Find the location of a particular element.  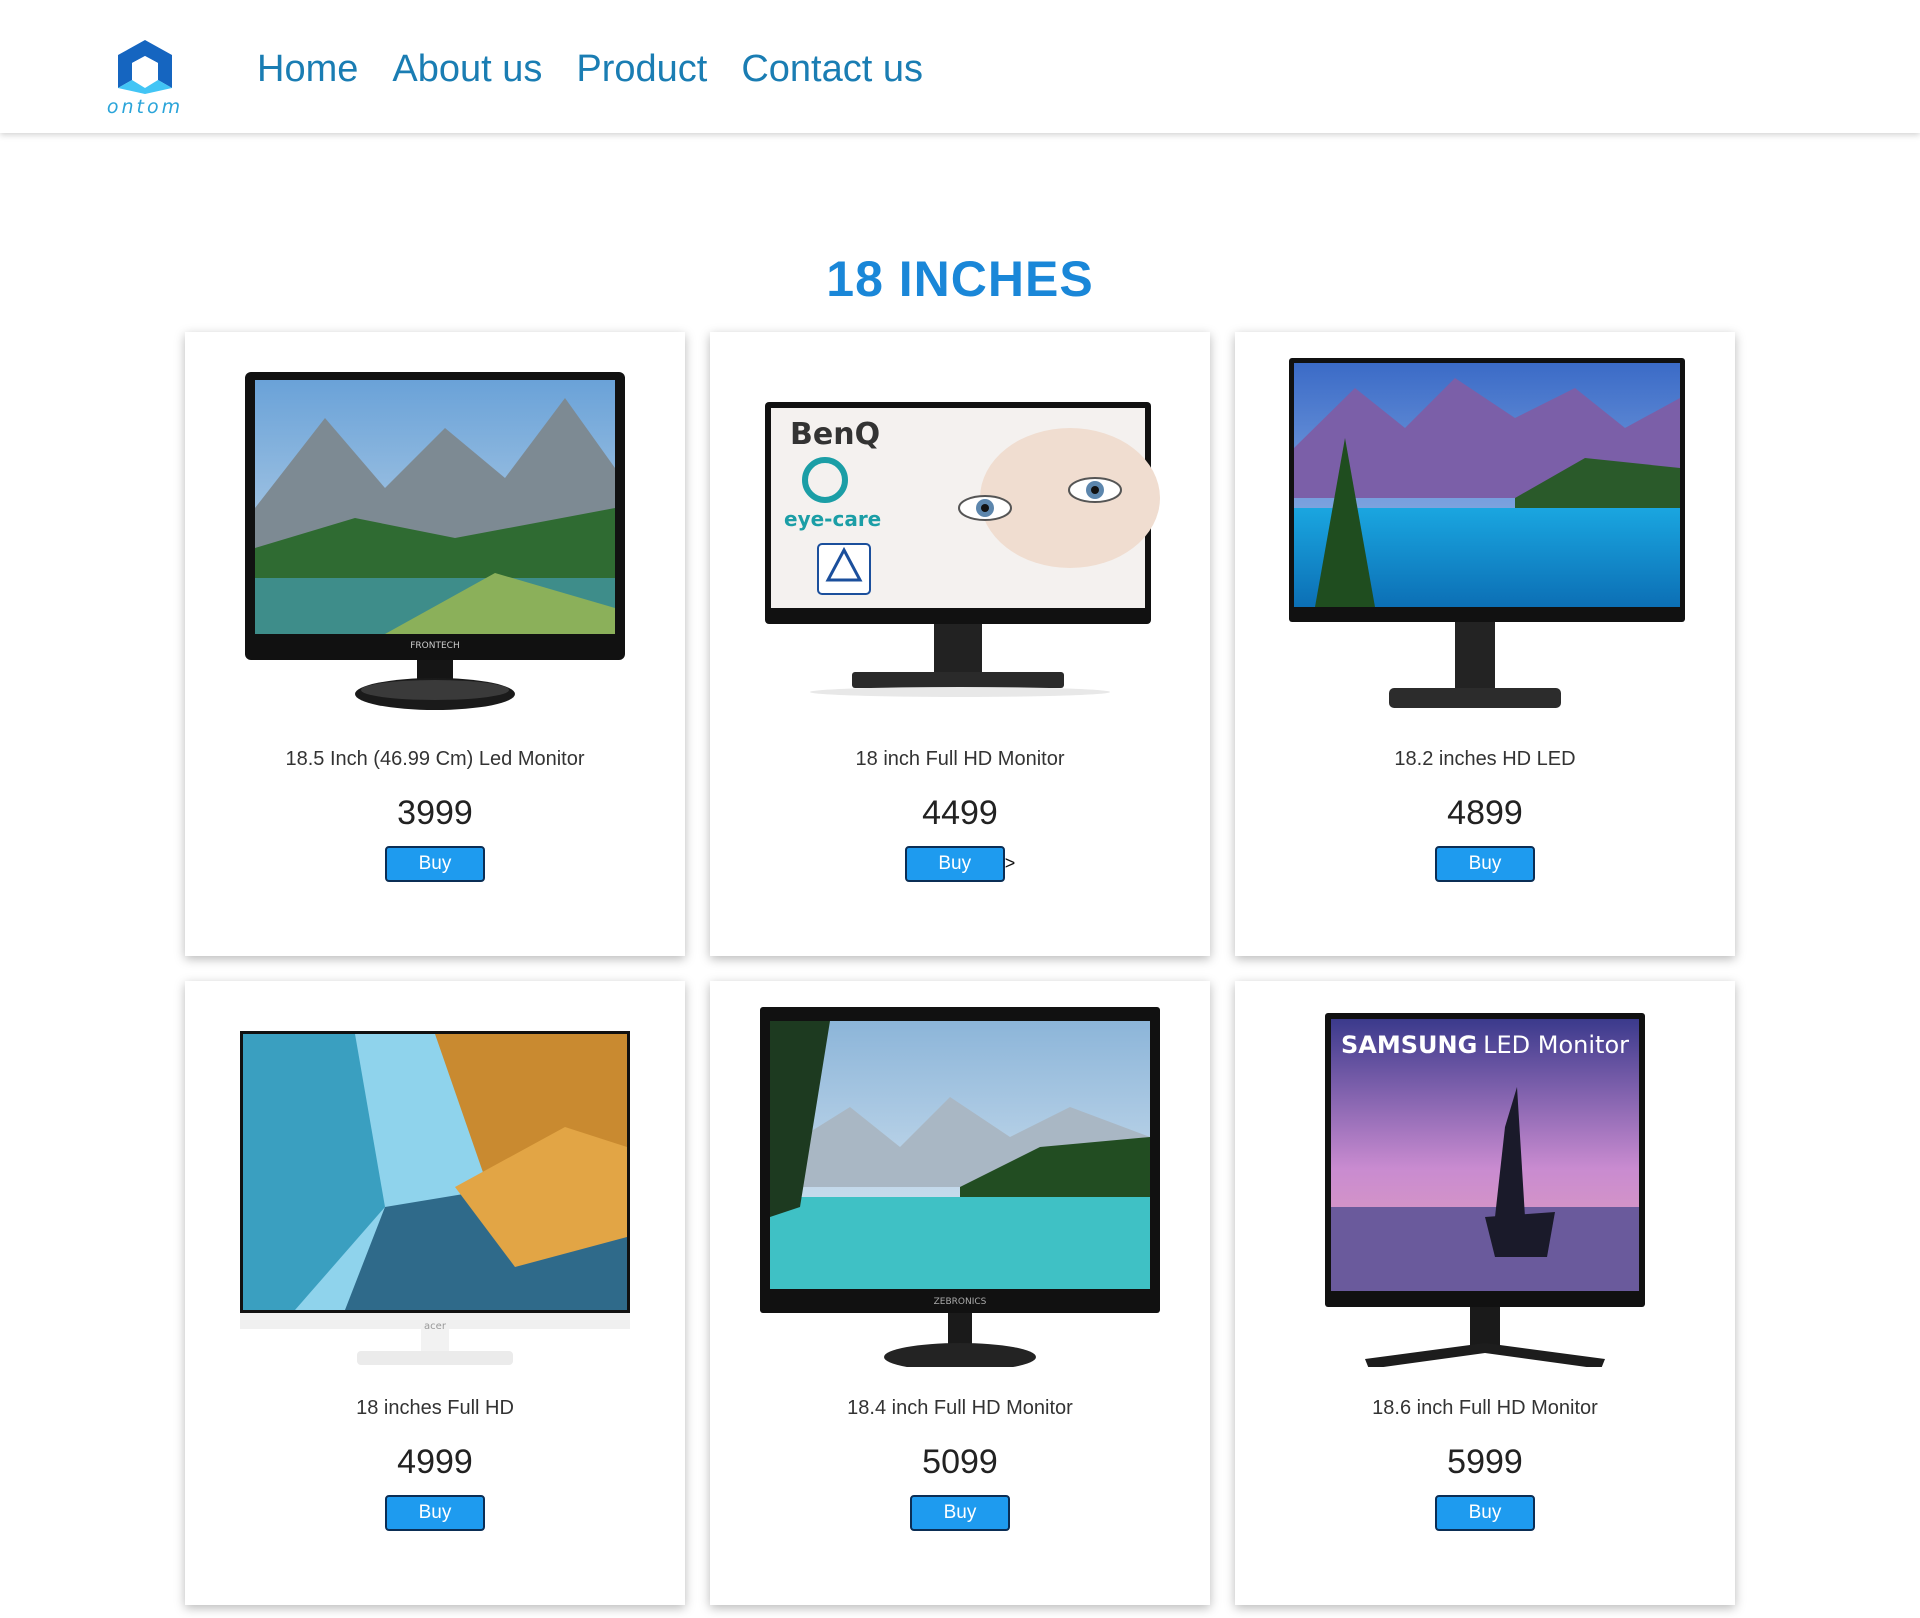

stray-text: > is located at coordinates (1010, 863).